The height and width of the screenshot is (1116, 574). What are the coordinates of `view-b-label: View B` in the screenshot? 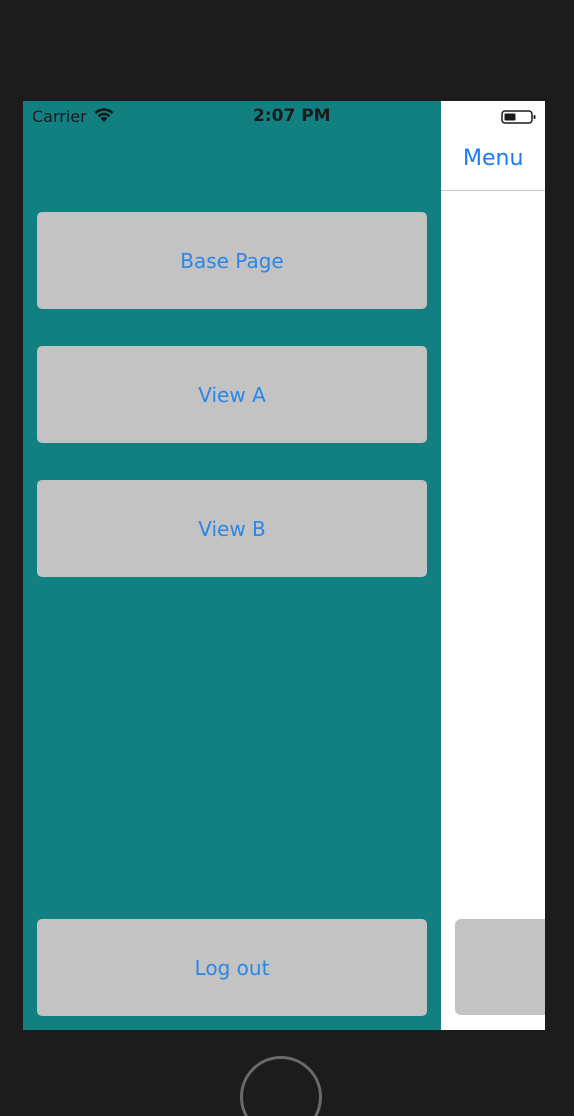 It's located at (232, 528).